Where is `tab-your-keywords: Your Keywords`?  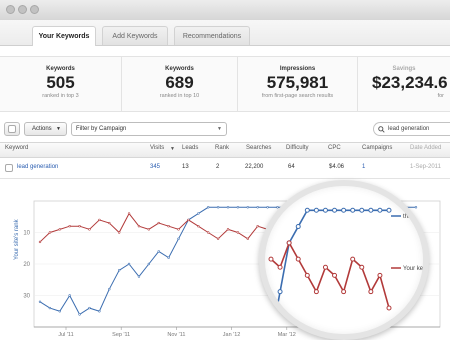 tab-your-keywords: Your Keywords is located at coordinates (64, 36).